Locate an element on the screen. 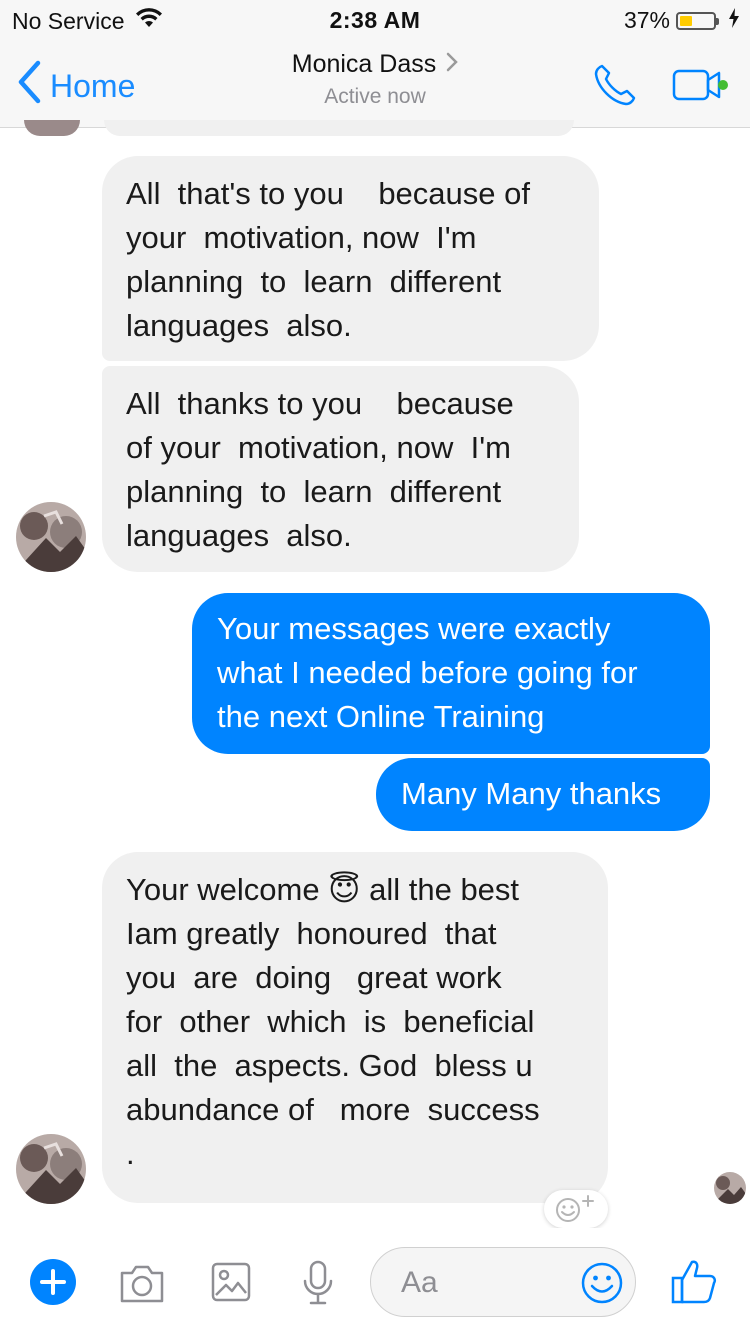  microphone-icon is located at coordinates (318, 1285).